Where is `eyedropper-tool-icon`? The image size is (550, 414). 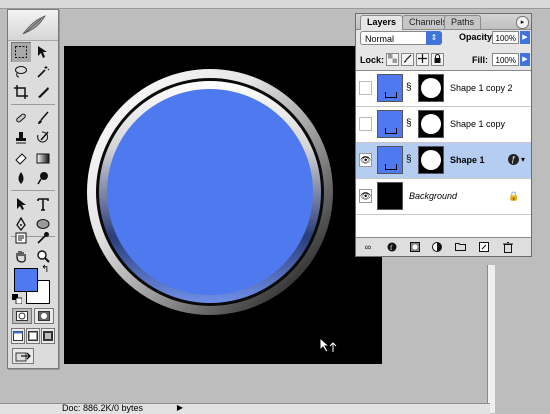
eyedropper-tool-icon is located at coordinates (43, 238).